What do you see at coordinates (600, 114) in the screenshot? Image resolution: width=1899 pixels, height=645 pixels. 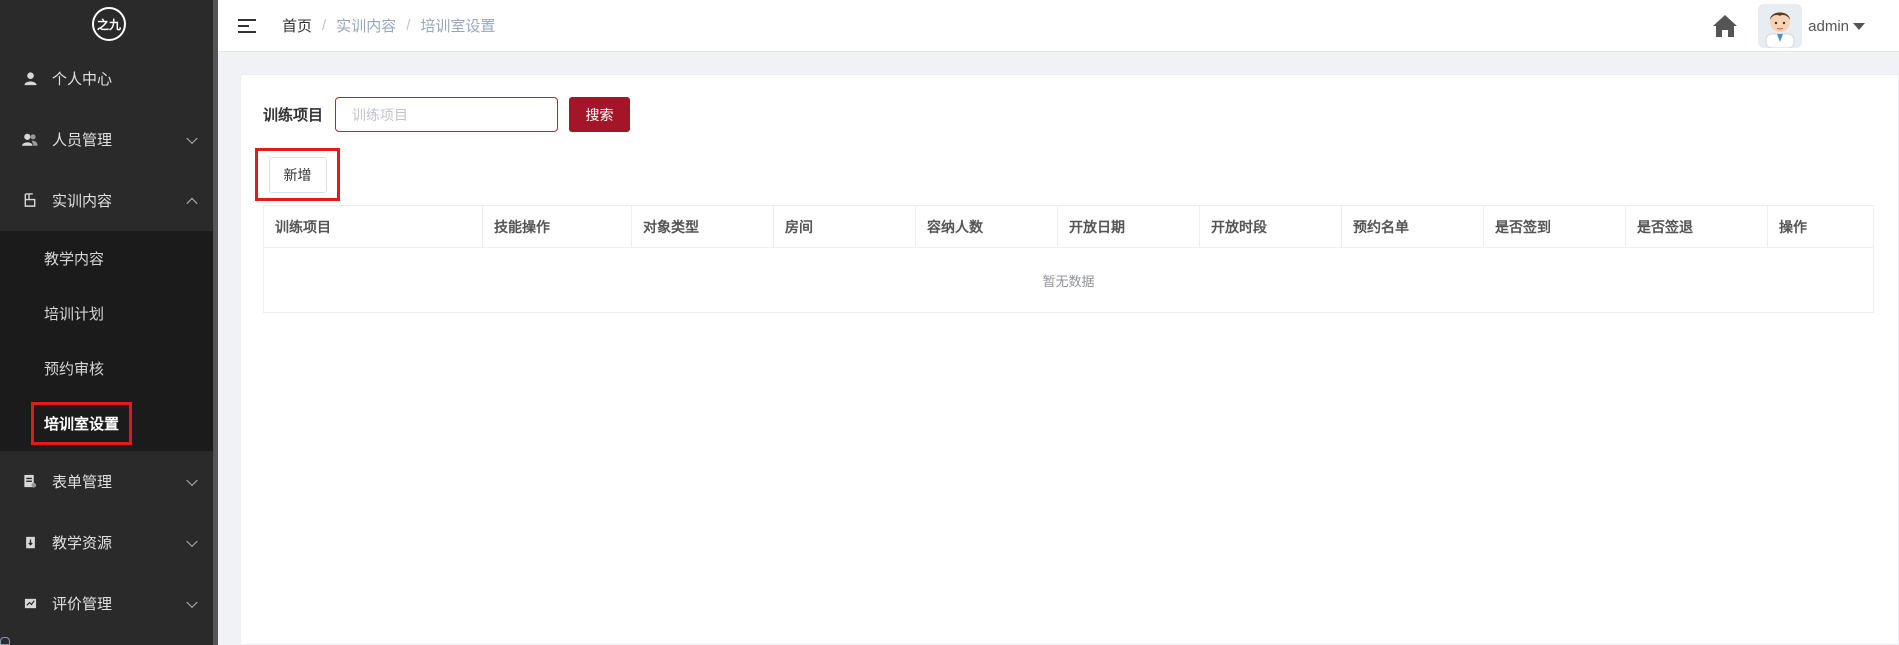 I see `search-button: 搜索` at bounding box center [600, 114].